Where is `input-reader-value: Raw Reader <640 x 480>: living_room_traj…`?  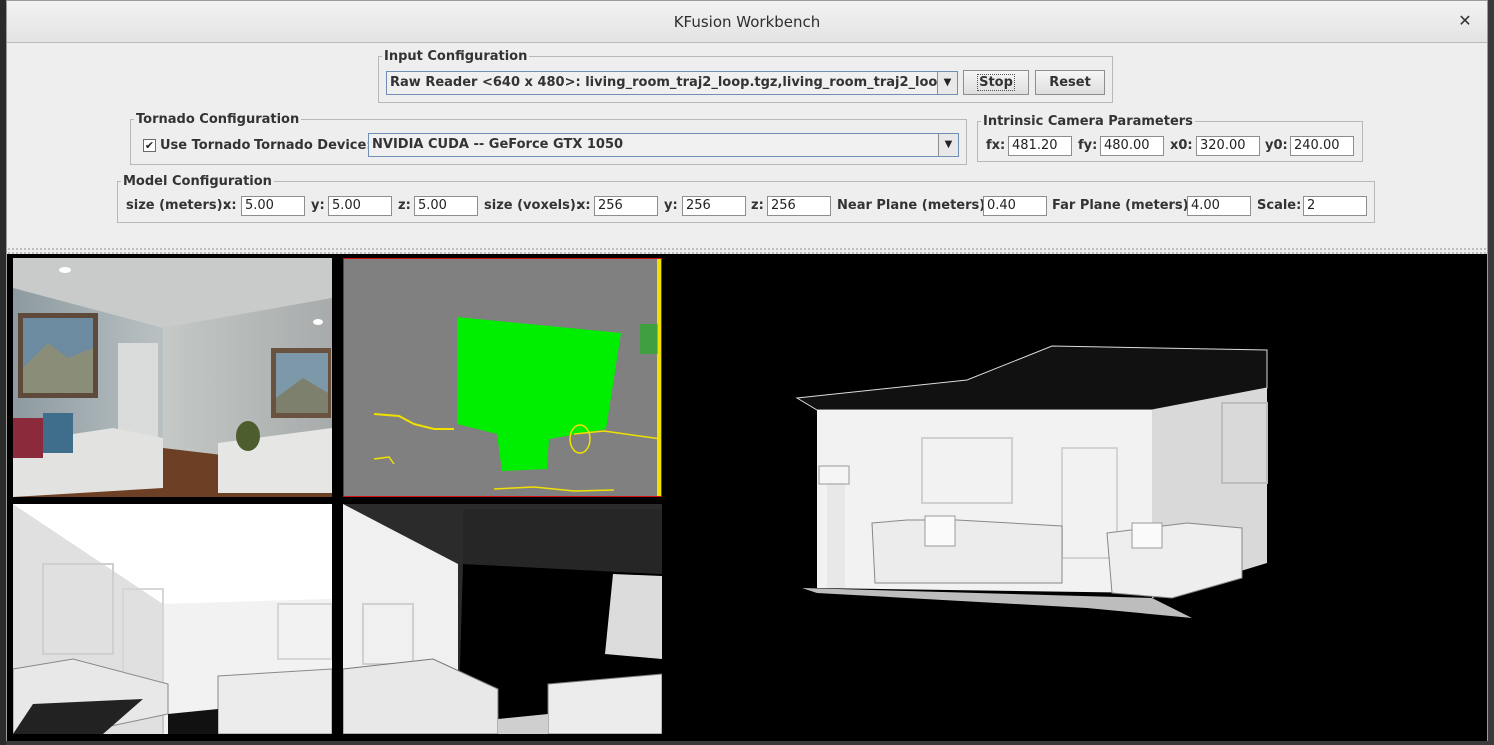
input-reader-value: Raw Reader <640 x 480>: living_room_traj… is located at coordinates (674, 82).